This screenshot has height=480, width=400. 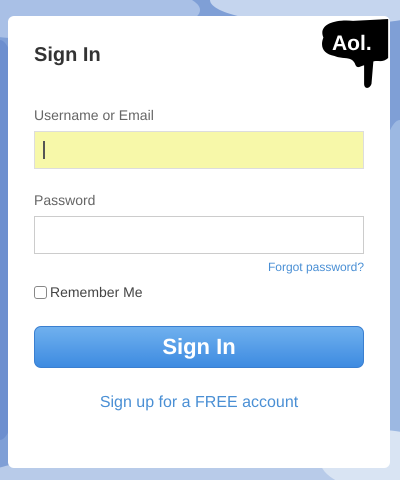 I want to click on form-title: Sign In, so click(x=67, y=55).